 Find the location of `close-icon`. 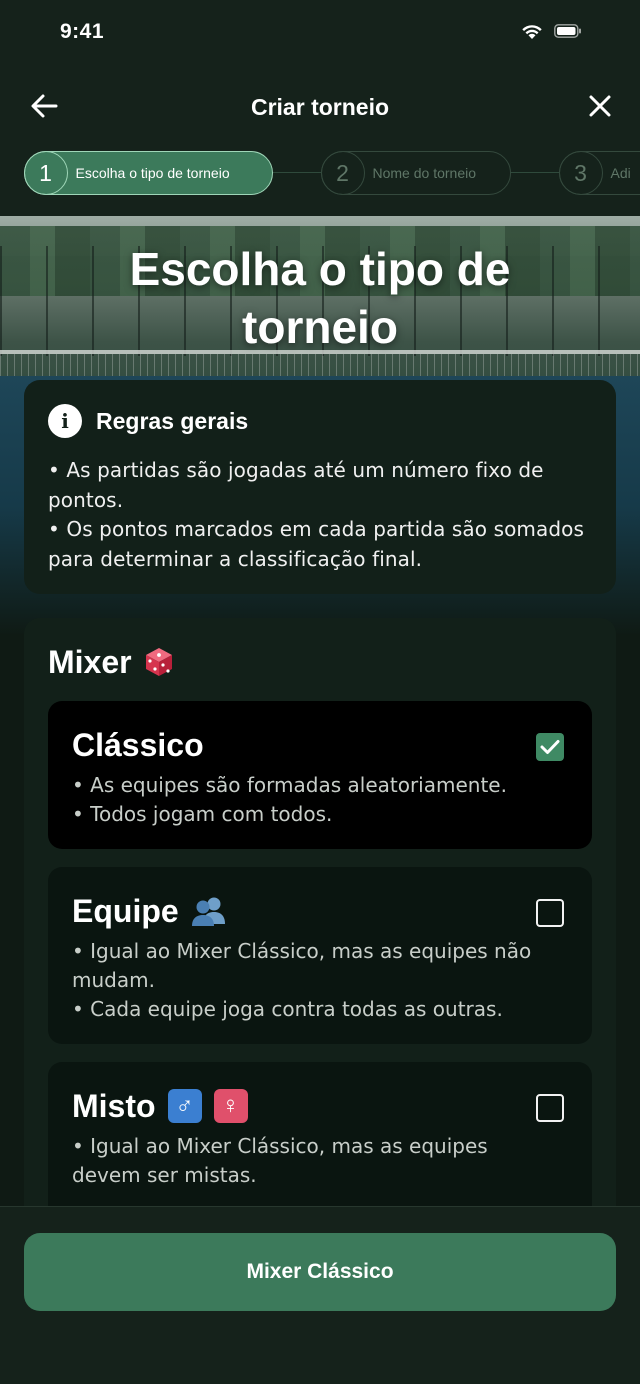

close-icon is located at coordinates (600, 106).